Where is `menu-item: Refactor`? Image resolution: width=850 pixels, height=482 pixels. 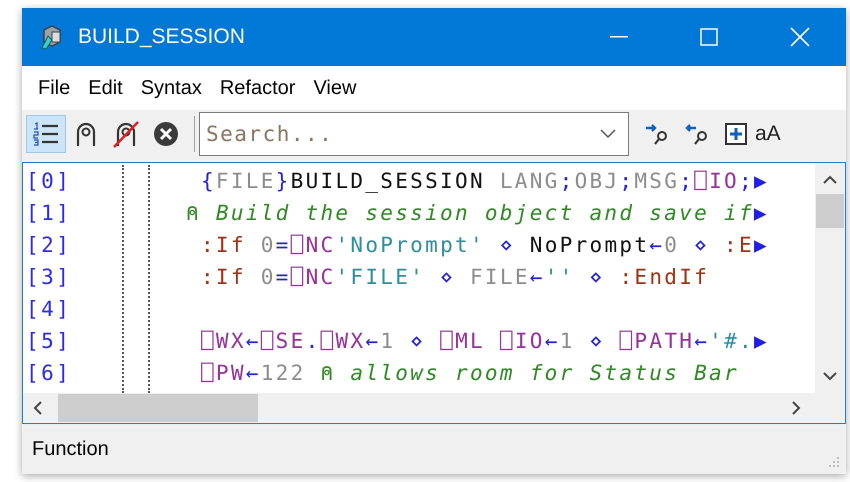
menu-item: Refactor is located at coordinates (258, 88).